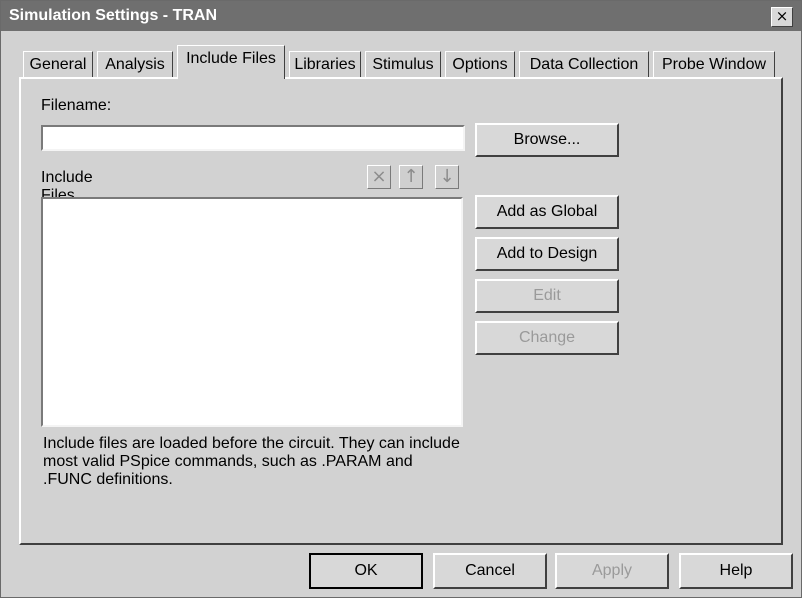  I want to click on tab-data-collection: Data Collection, so click(584, 64).